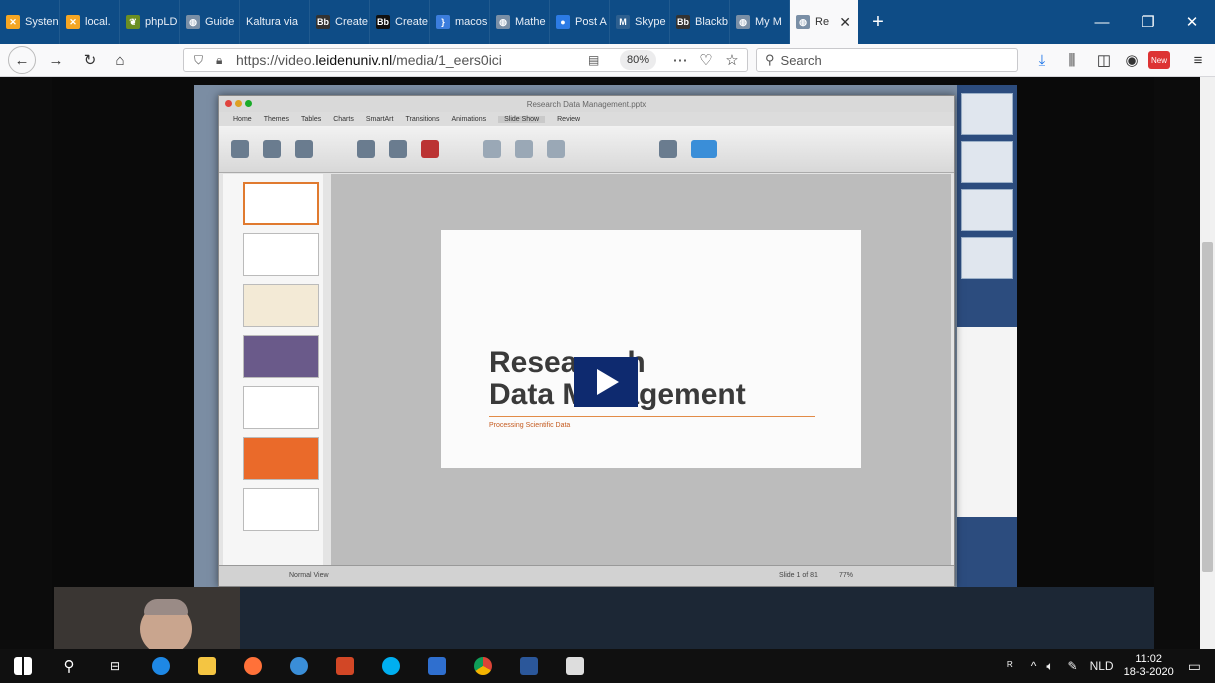  I want to click on tab-kaltura: Kaltura via, so click(275, 22).